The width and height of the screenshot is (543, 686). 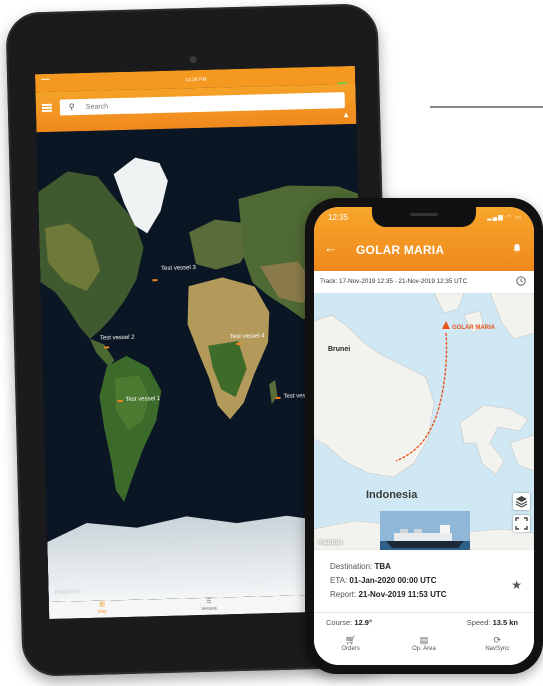 What do you see at coordinates (339, 622) in the screenshot?
I see `course-label: Course:` at bounding box center [339, 622].